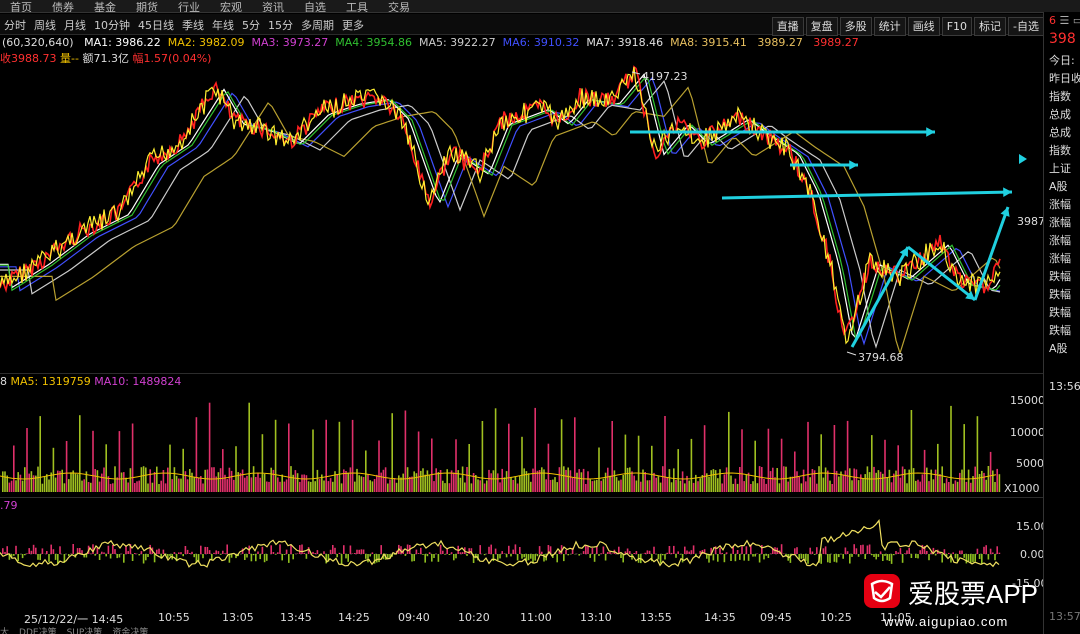  I want to click on time-tick: 13:45, so click(296, 617).